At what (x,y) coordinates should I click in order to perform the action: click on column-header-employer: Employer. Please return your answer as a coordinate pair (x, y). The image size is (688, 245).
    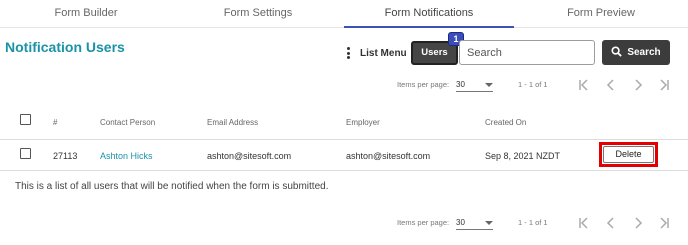
    Looking at the image, I should click on (363, 122).